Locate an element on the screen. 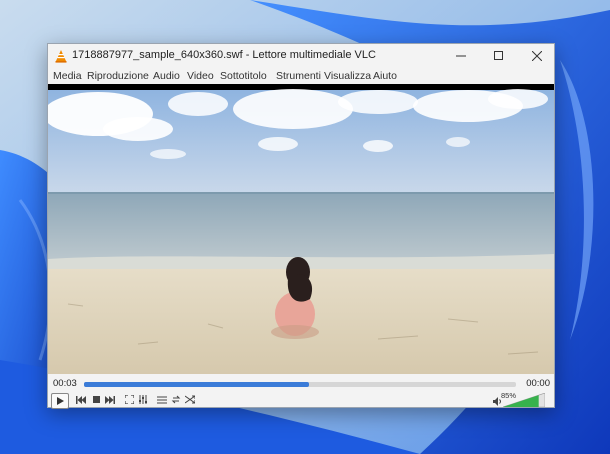  loop-icon is located at coordinates (176, 399).